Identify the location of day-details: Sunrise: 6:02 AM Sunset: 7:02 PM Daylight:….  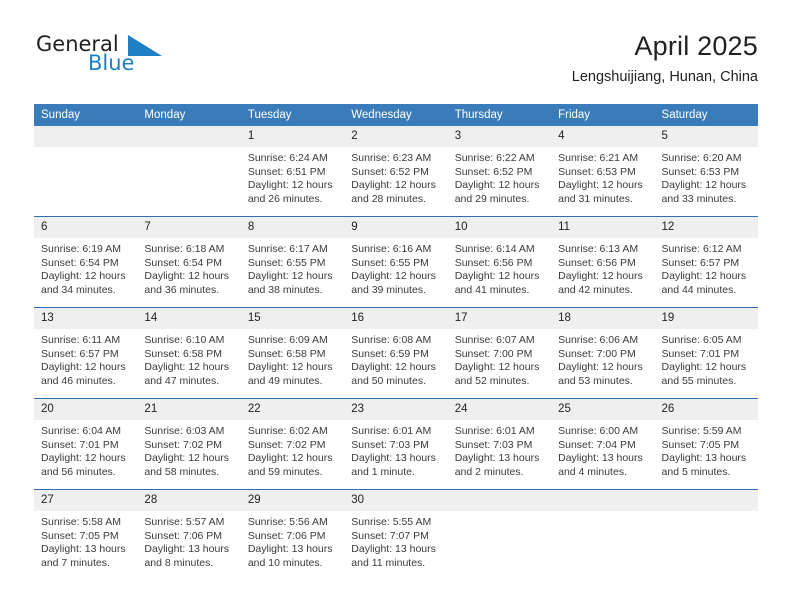
(292, 449).